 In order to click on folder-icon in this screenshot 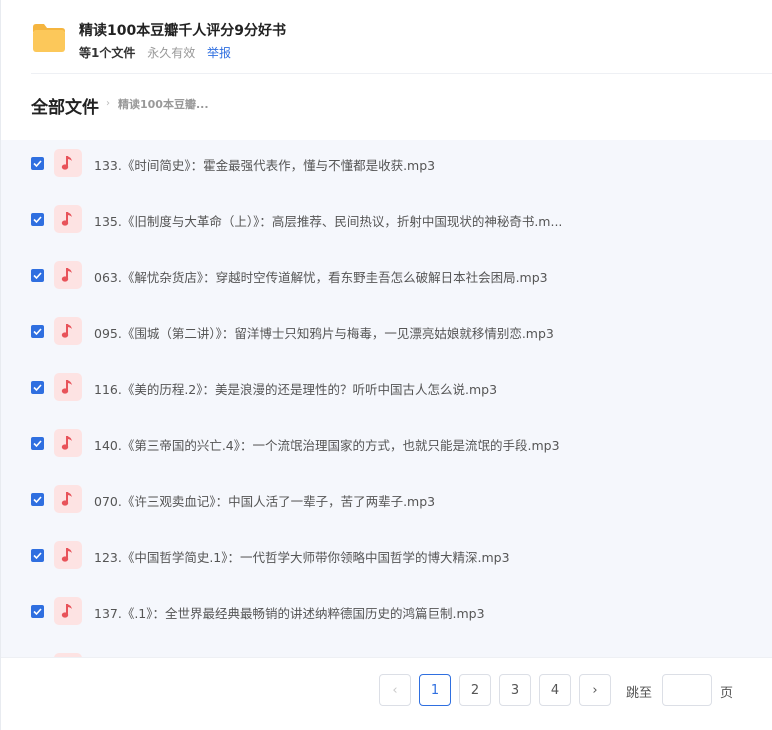, I will do `click(49, 38)`.